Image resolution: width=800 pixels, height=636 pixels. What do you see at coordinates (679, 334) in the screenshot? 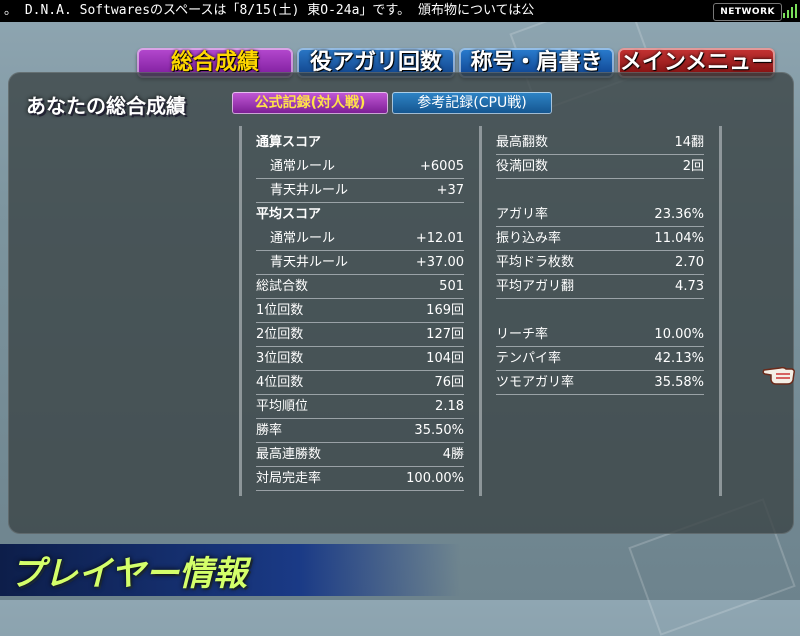
I see `stat-value: 10.00%` at bounding box center [679, 334].